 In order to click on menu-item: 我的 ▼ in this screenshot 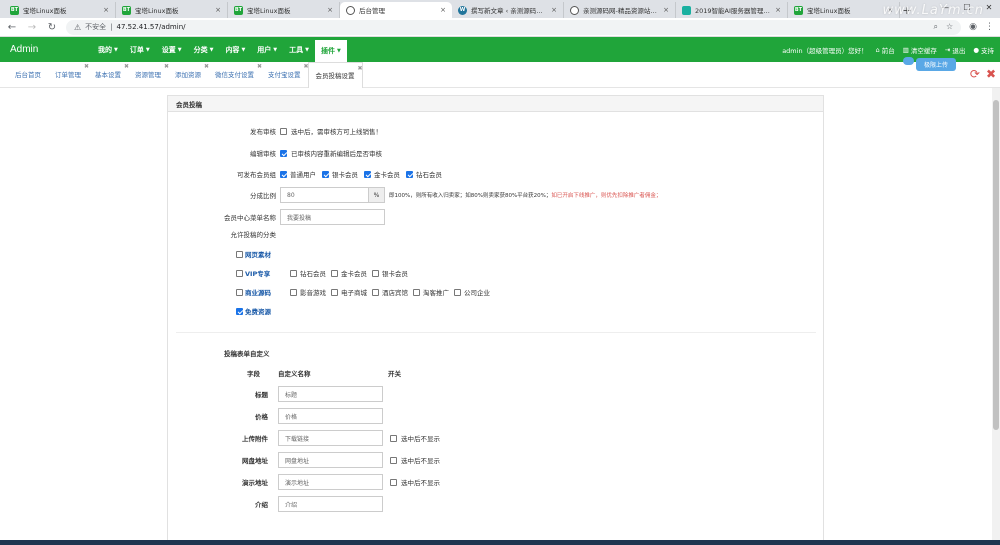, I will do `click(108, 49)`.